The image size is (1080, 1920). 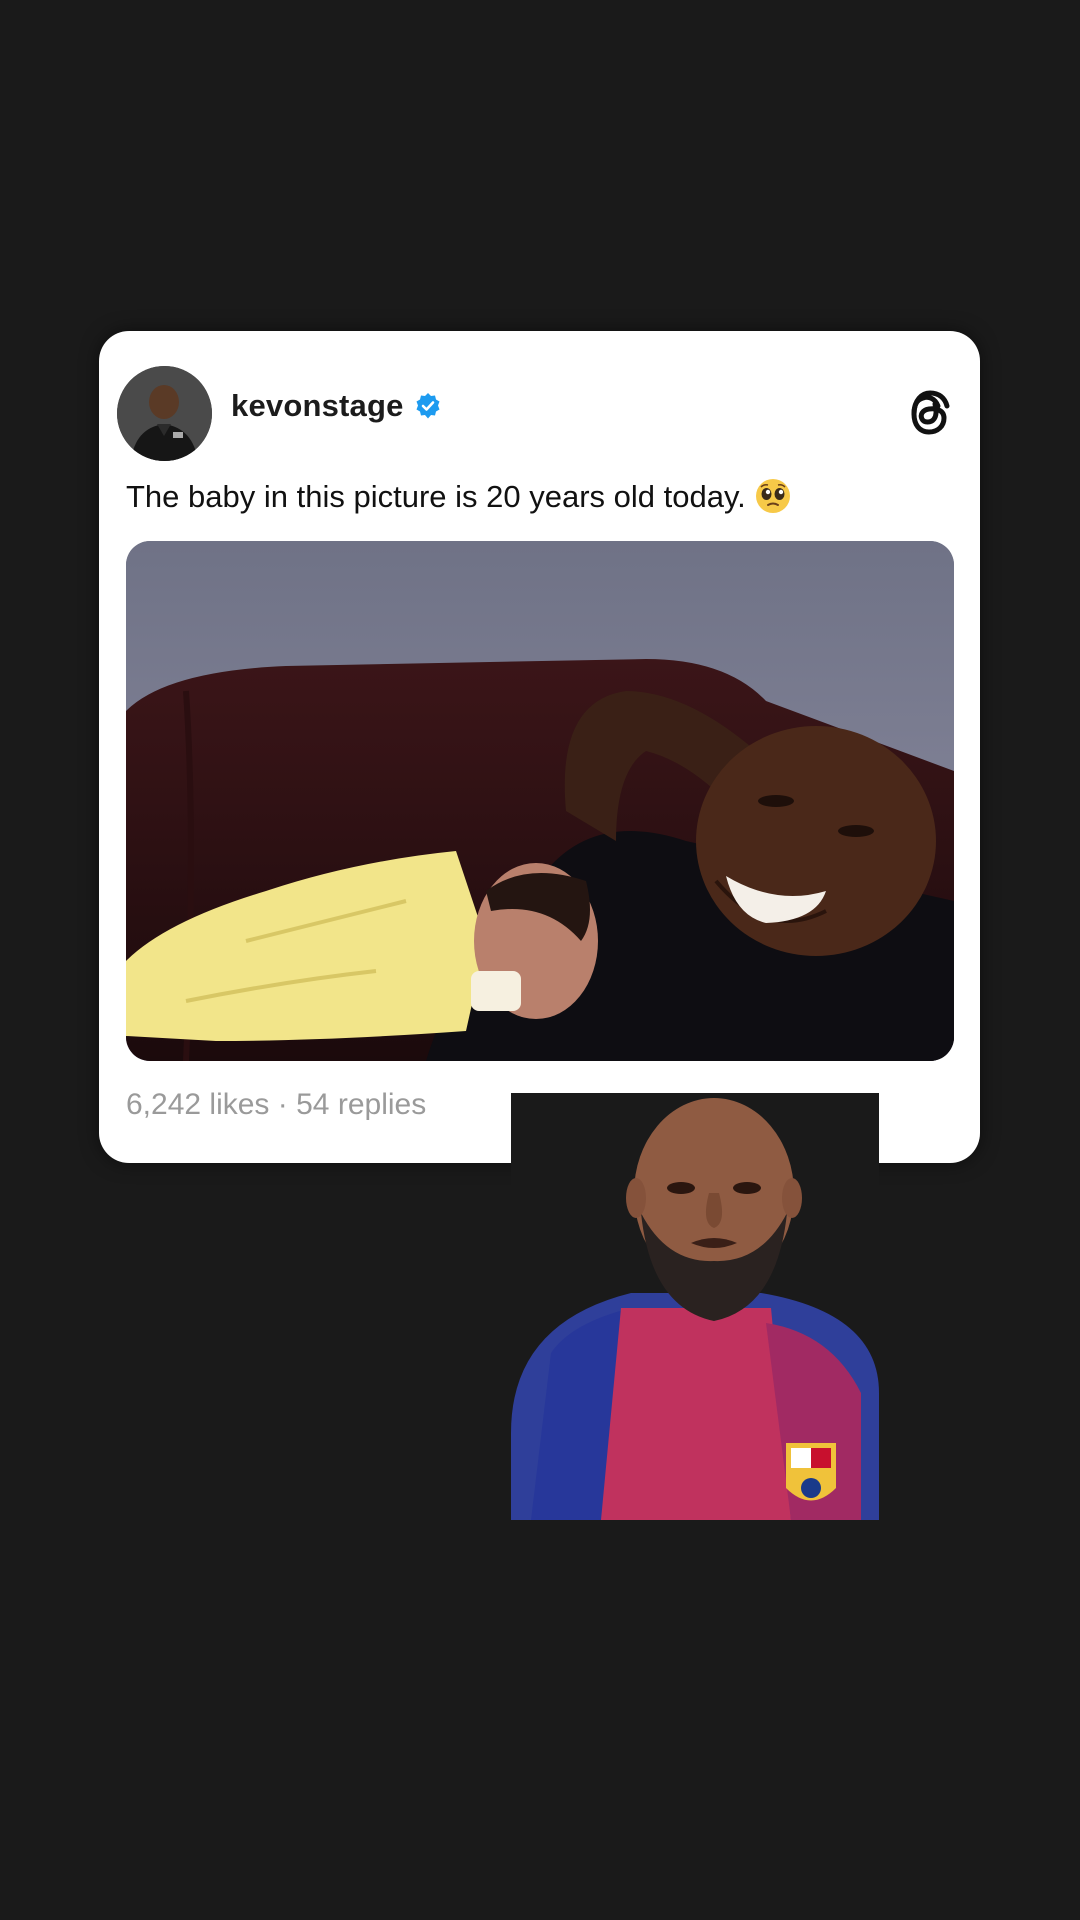 I want to click on pleading-face-emoji, so click(x=773, y=496).